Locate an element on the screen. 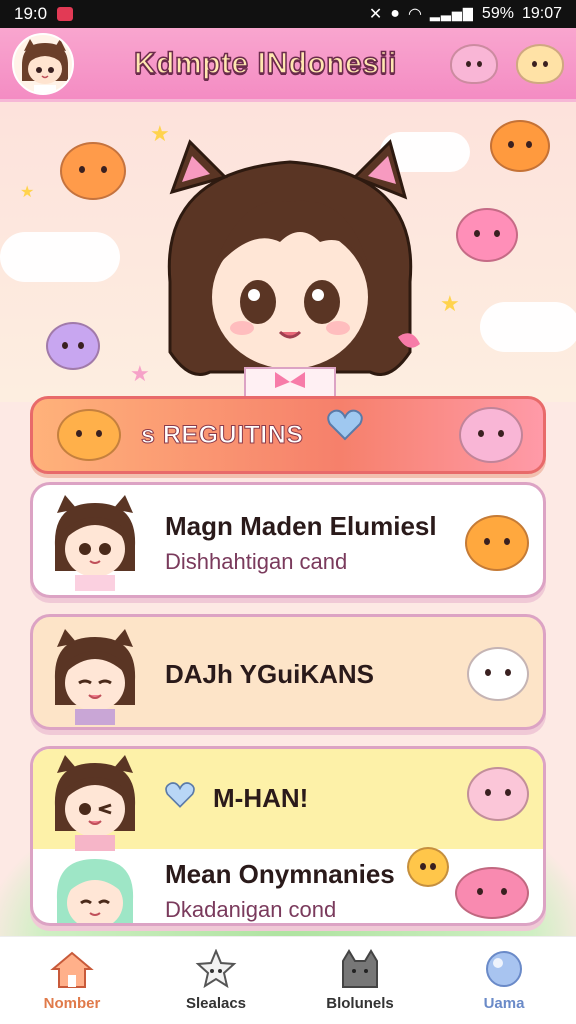  banner-label: s REGUITINS is located at coordinates (222, 435).